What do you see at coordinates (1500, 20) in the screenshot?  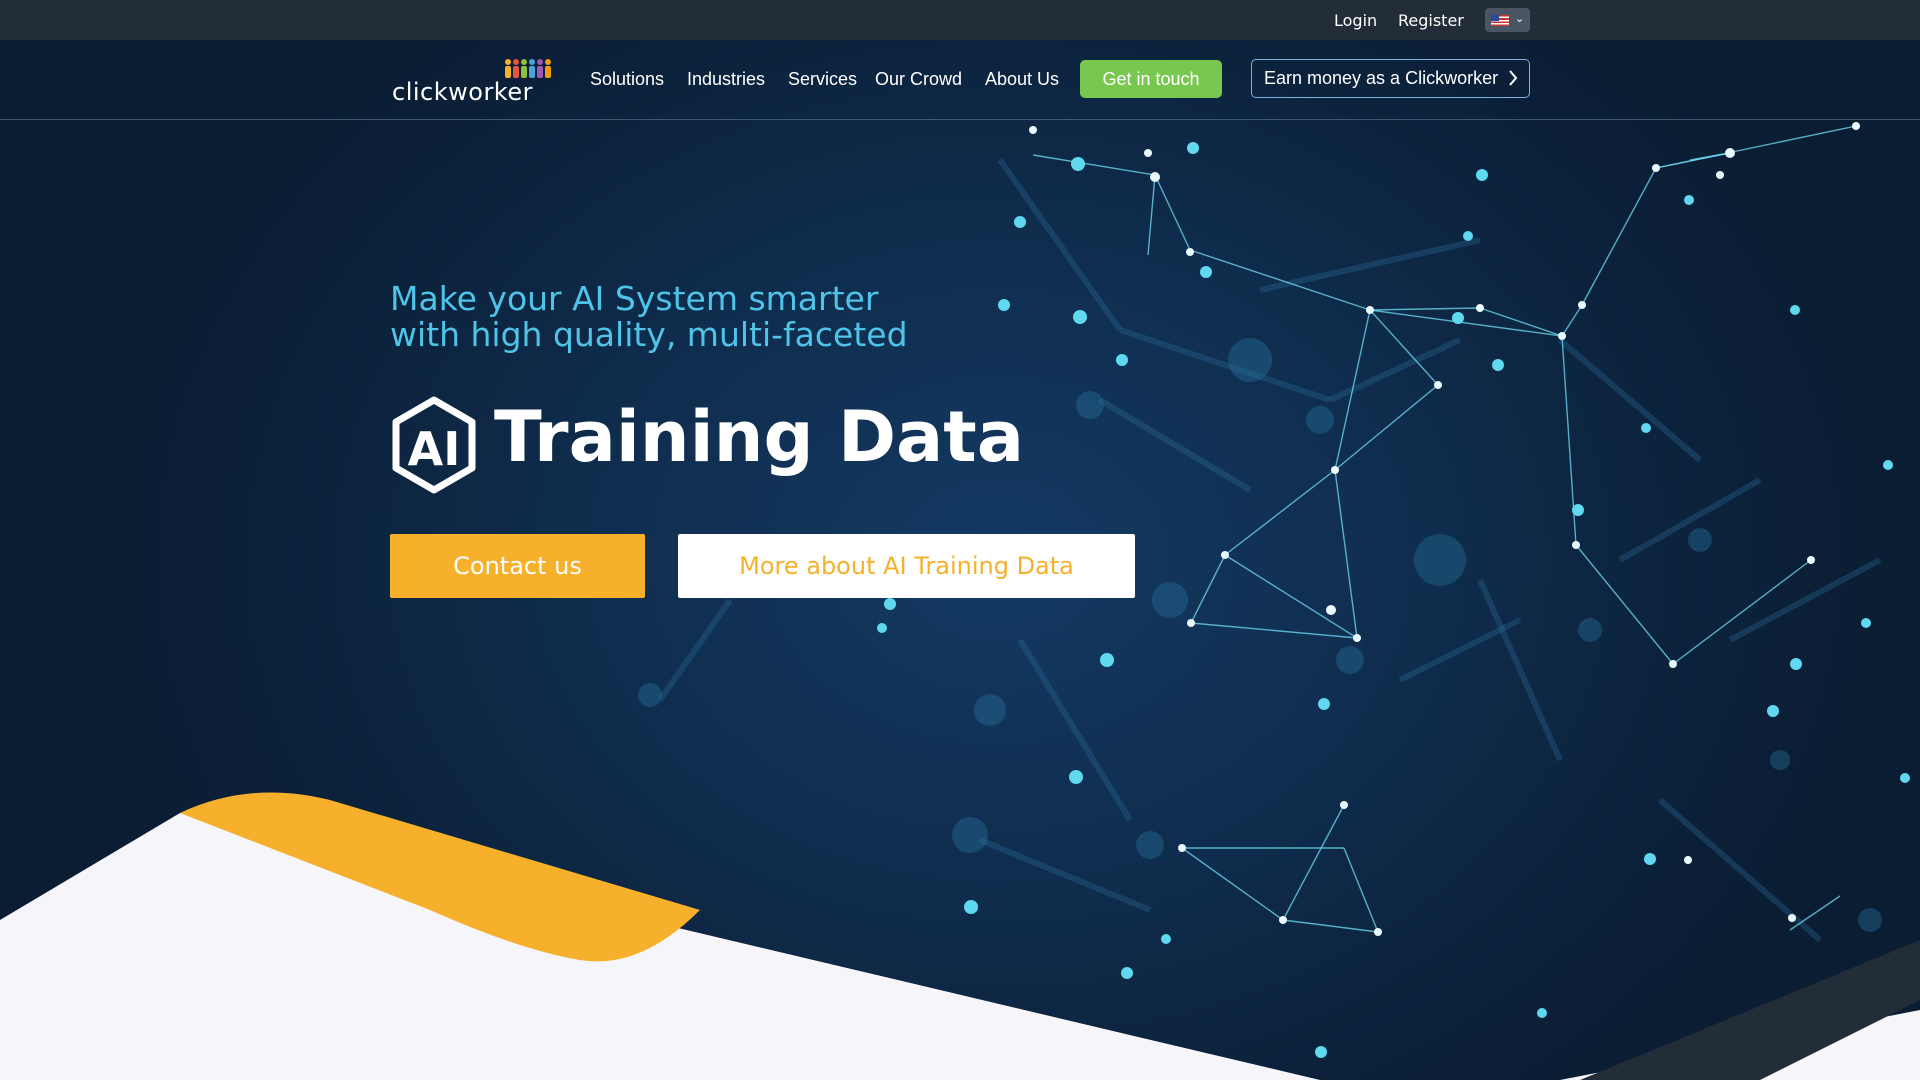 I see `us-flag-icon` at bounding box center [1500, 20].